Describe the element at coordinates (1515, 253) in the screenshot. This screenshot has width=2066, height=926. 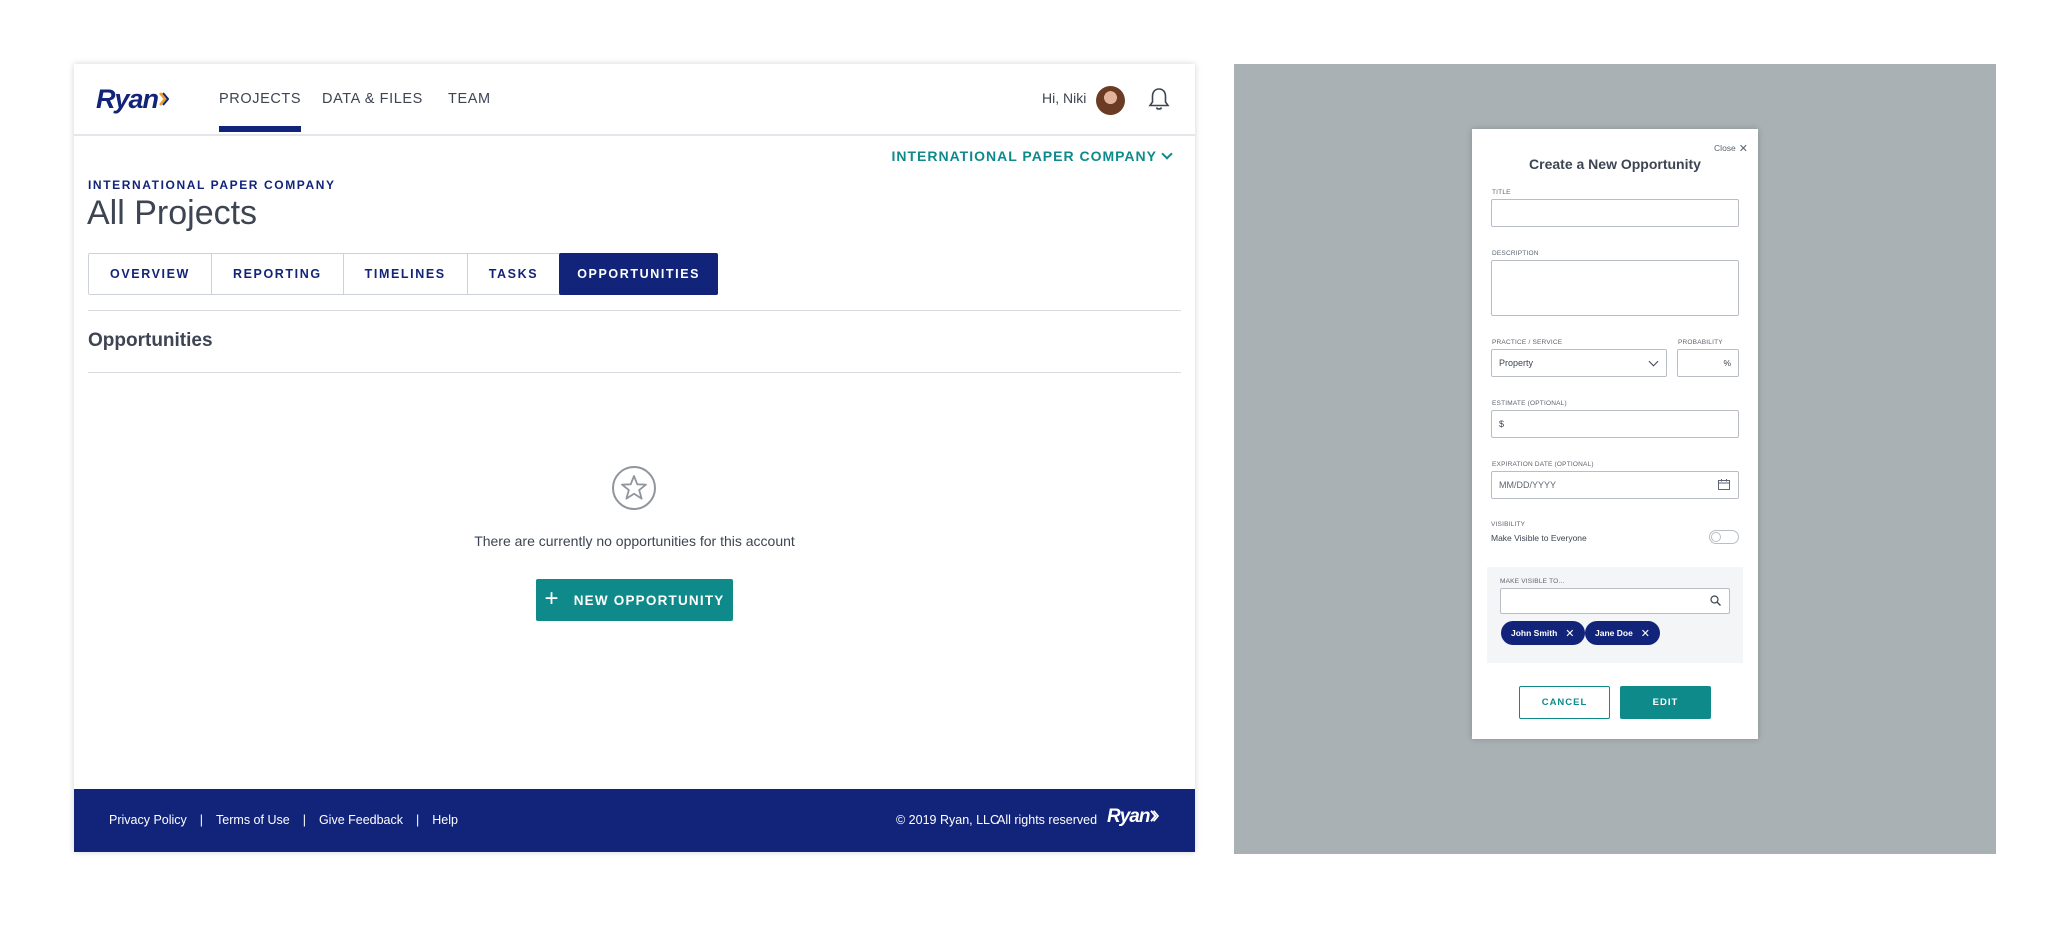
I see `description-label: DESCRIPTION` at that location.